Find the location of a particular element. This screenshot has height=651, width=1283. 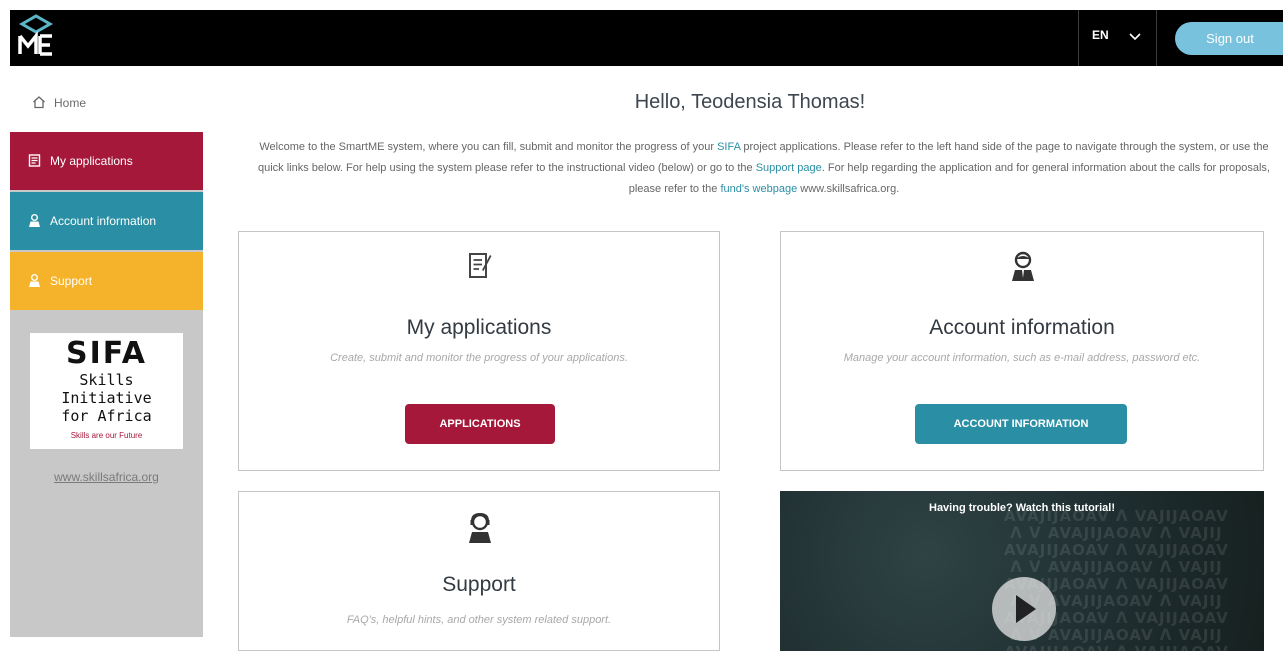

home-icon is located at coordinates (39, 102).